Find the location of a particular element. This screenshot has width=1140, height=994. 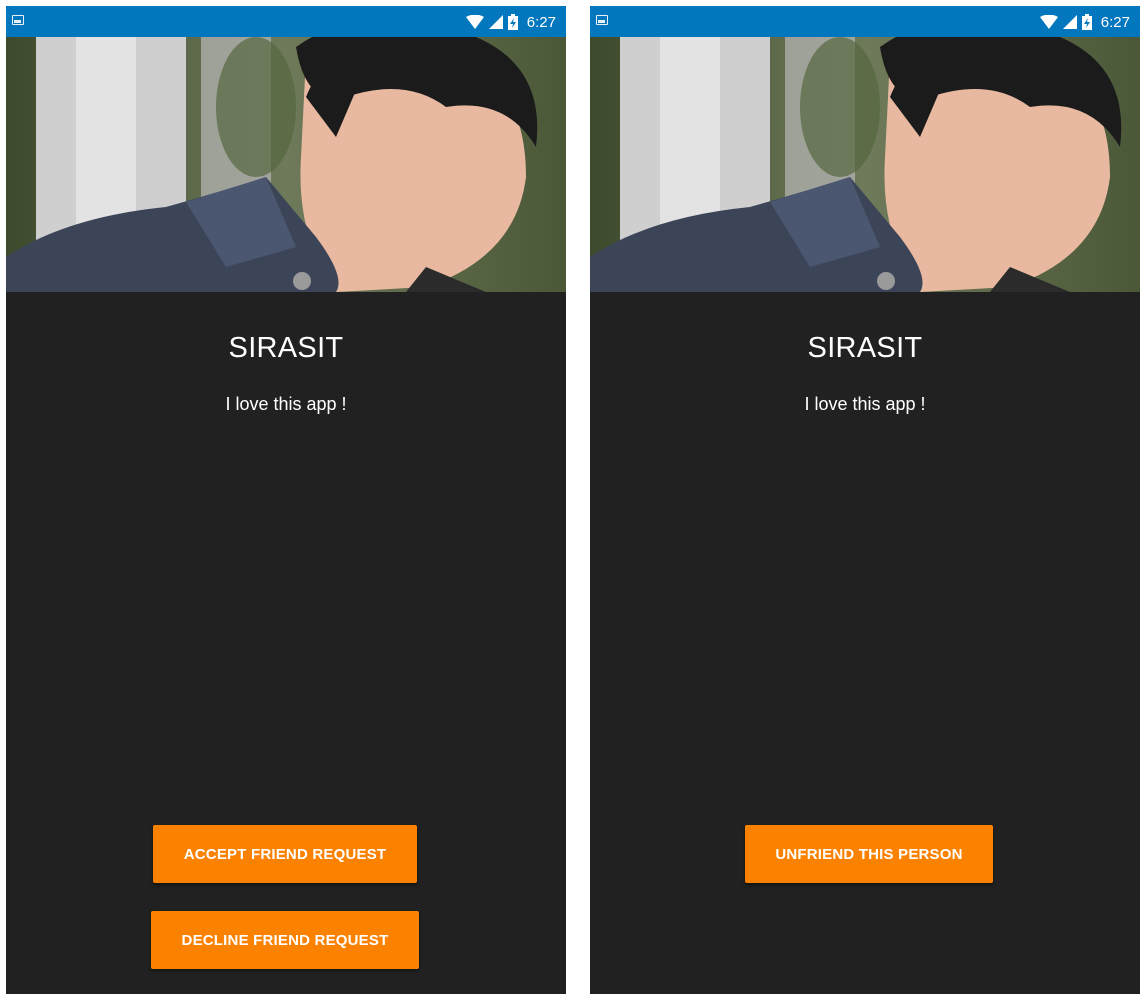

decline-friend-request-button: DECLINE FRIEND REQUEST is located at coordinates (285, 940).